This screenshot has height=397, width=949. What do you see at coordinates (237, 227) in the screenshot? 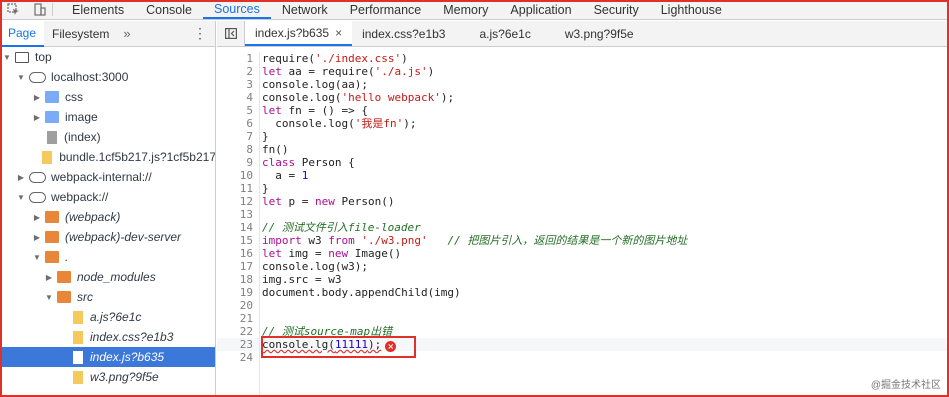
I see `line-number: 14` at bounding box center [237, 227].